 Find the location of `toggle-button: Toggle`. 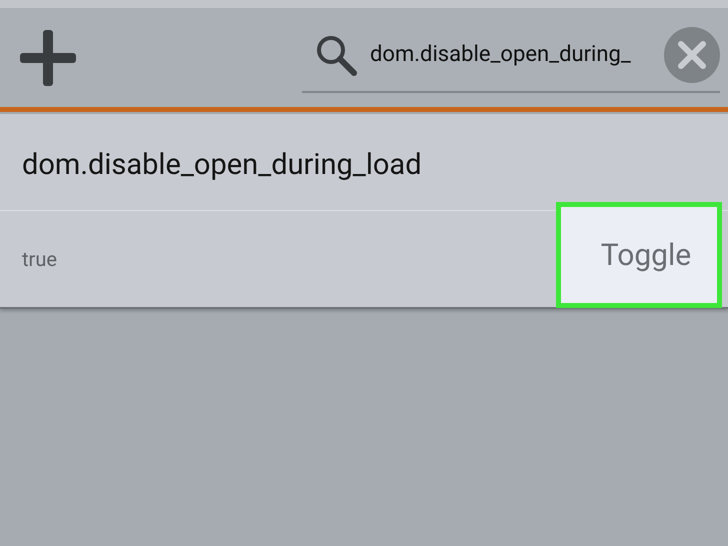

toggle-button: Toggle is located at coordinates (639, 255).